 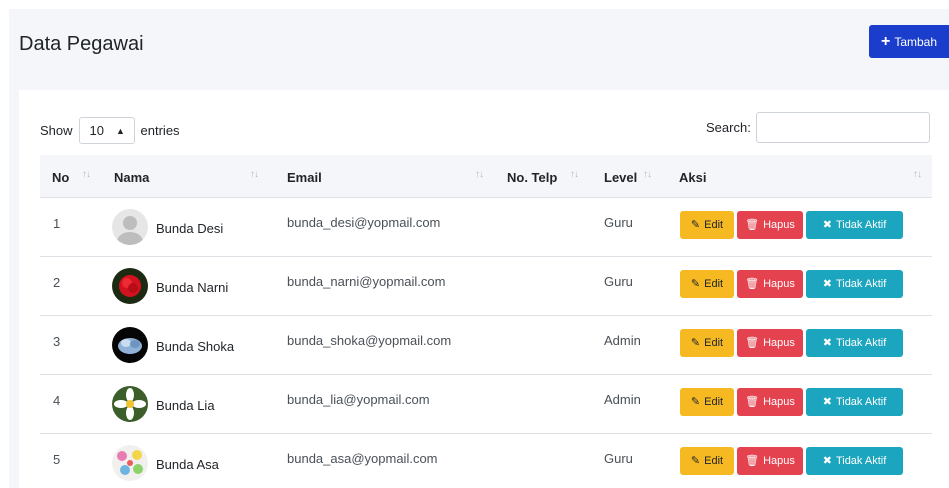 What do you see at coordinates (486, 176) in the screenshot?
I see `table-header` at bounding box center [486, 176].